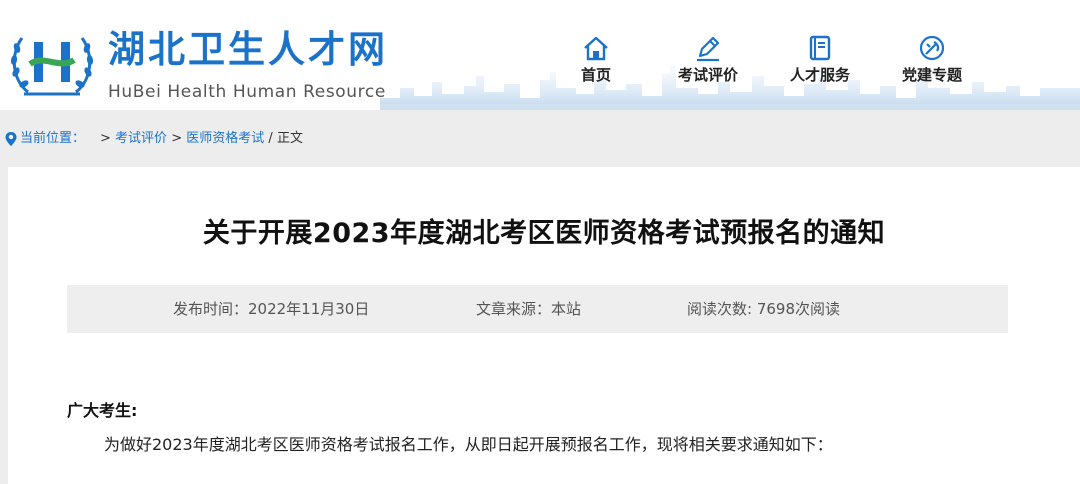 Image resolution: width=1080 pixels, height=484 pixels. What do you see at coordinates (247, 92) in the screenshot?
I see `site-subtitle: HuBei Health Human Resource` at bounding box center [247, 92].